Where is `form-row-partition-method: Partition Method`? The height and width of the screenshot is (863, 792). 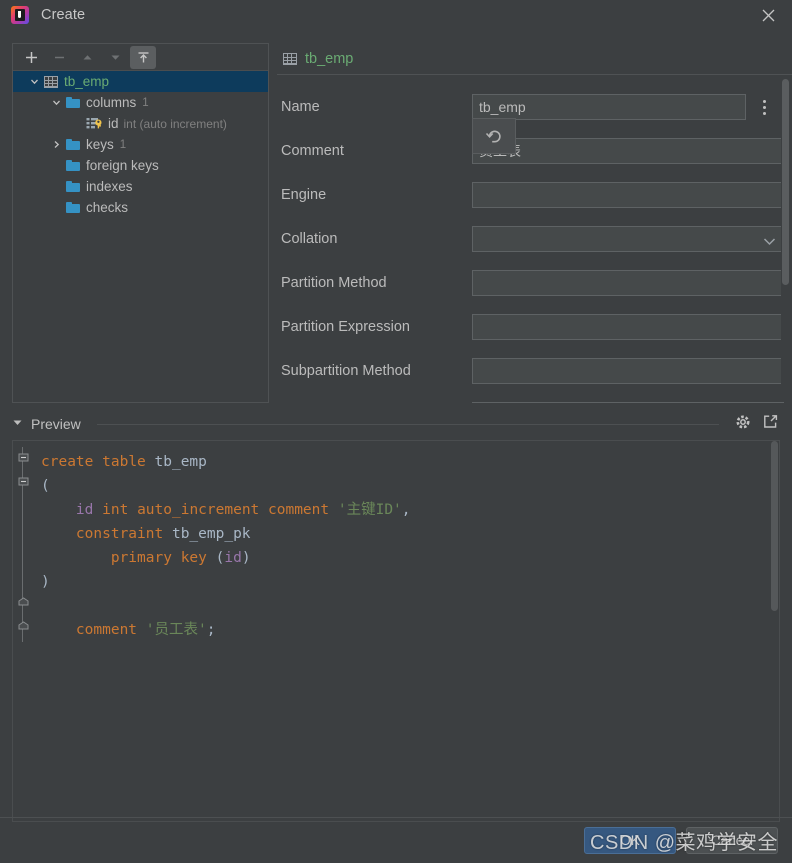
form-row-partition-method: Partition Method is located at coordinates (534, 283).